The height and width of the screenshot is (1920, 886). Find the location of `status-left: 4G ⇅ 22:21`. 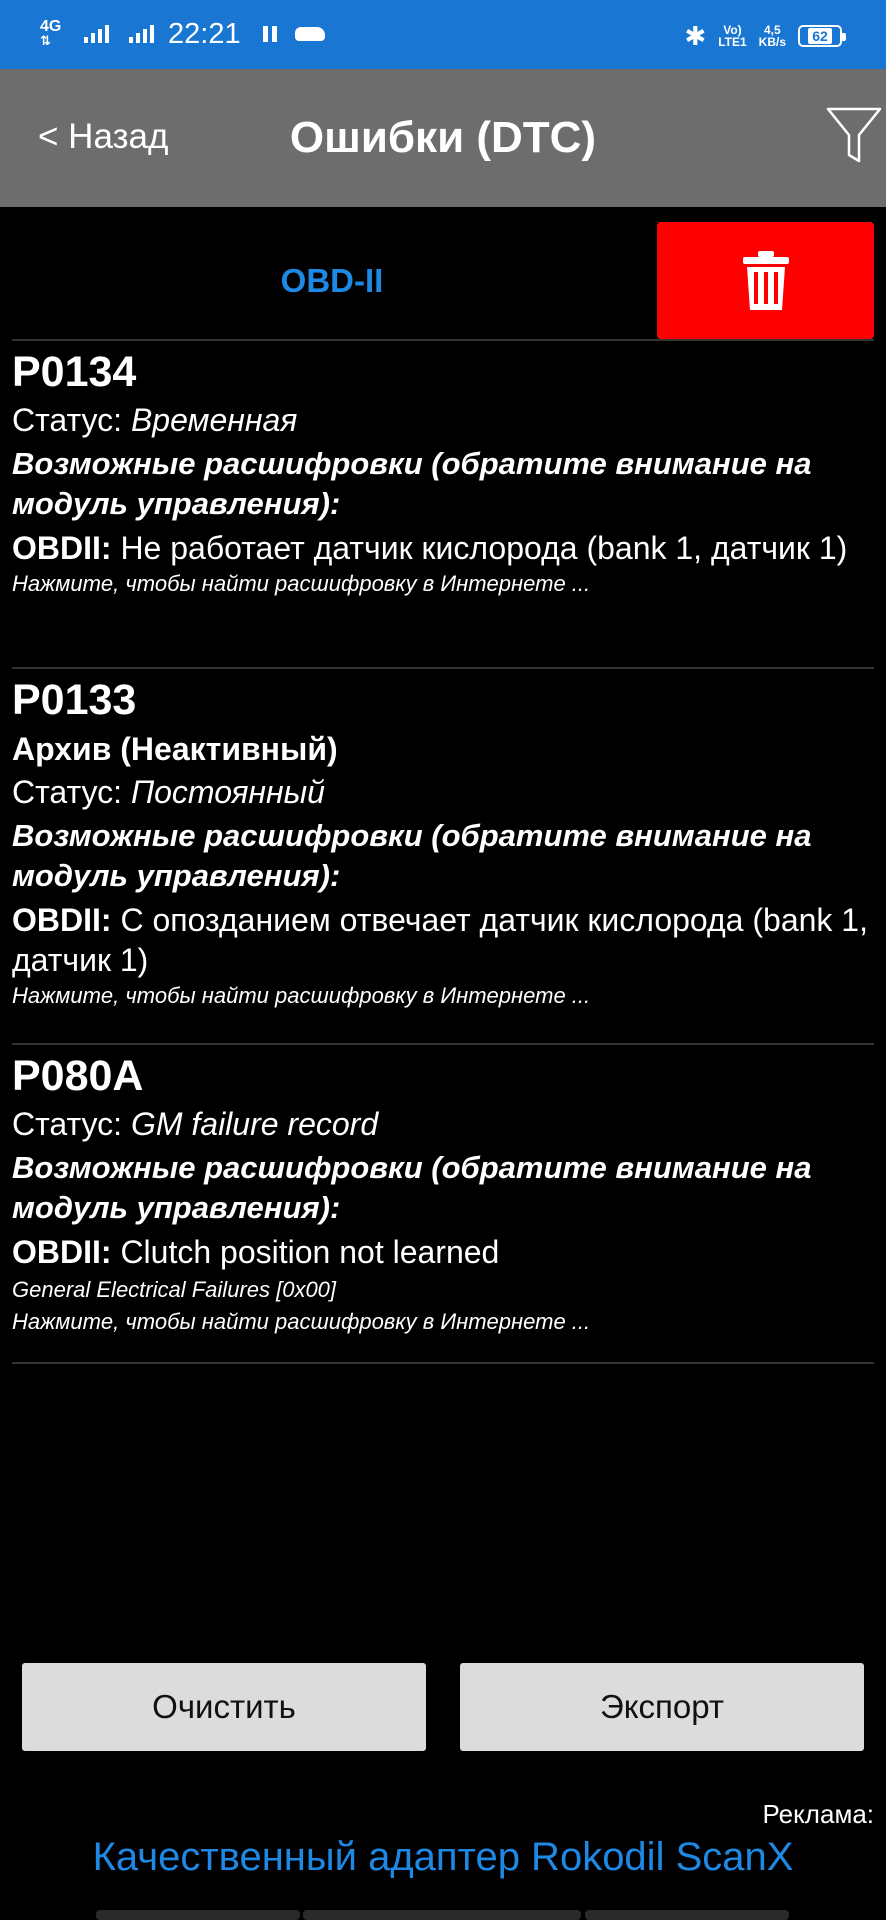

status-left: 4G ⇅ 22:21 is located at coordinates (182, 34).